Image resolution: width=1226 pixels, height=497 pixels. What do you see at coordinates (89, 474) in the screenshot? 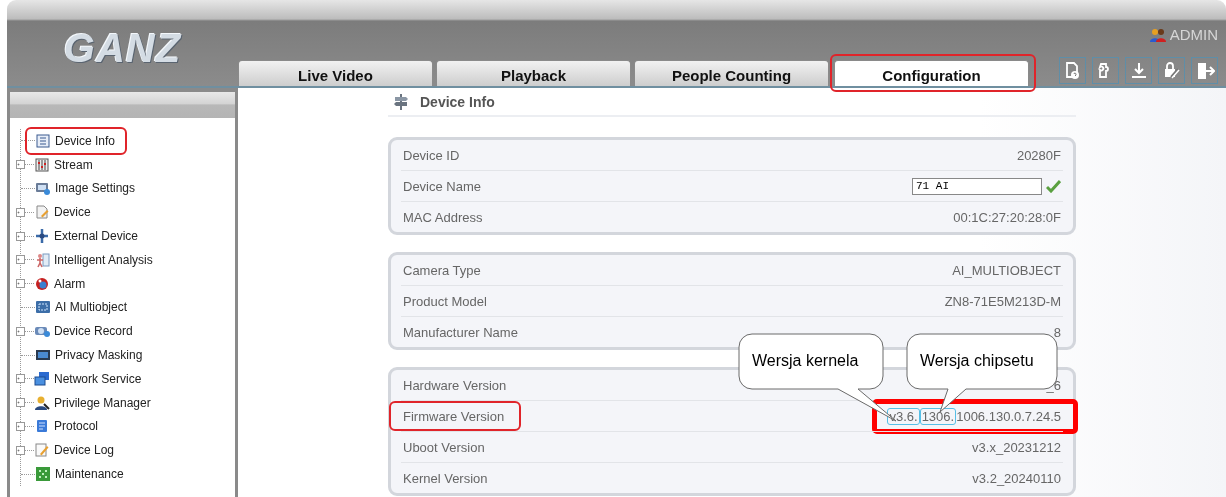
I see `tree-item: Maintenance` at bounding box center [89, 474].